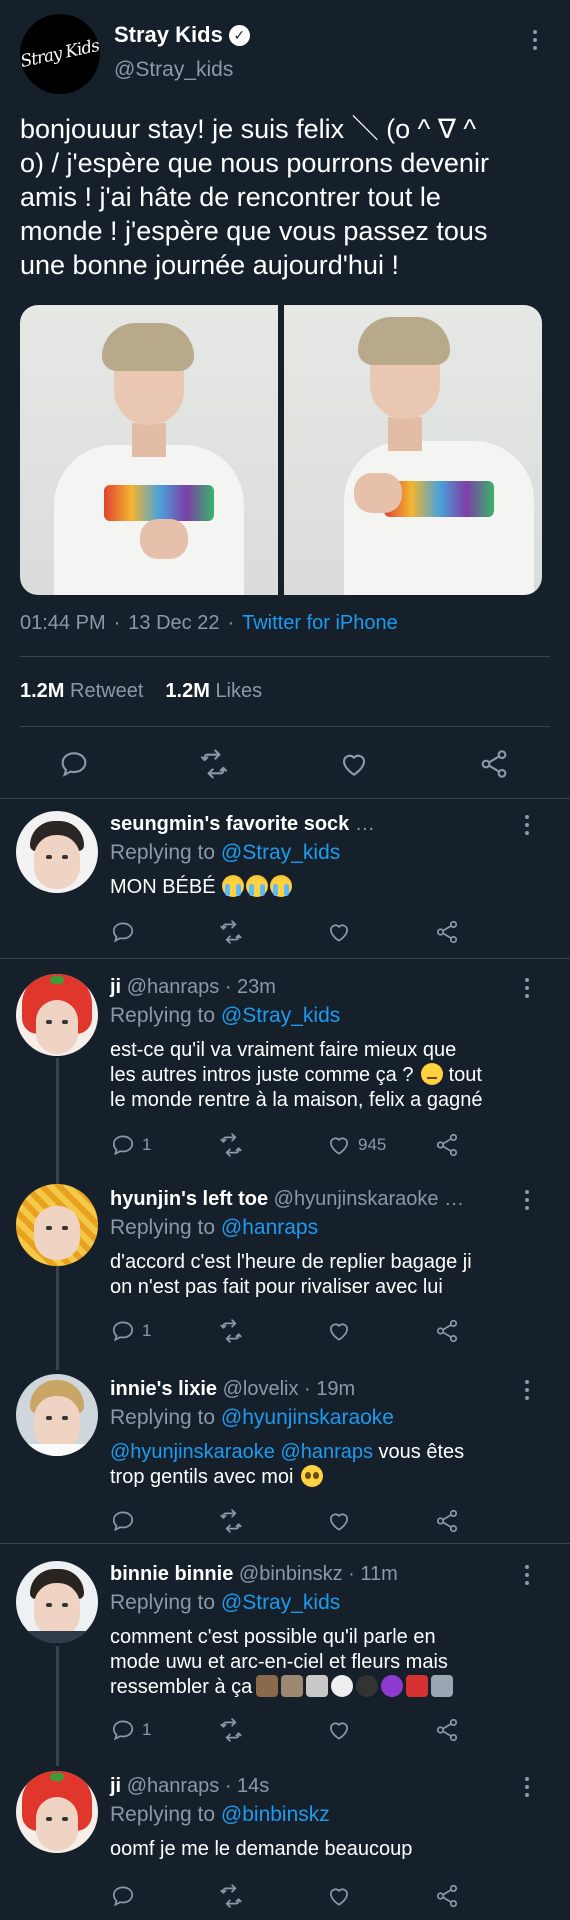 Image resolution: width=570 pixels, height=1920 pixels. What do you see at coordinates (163, 1389) in the screenshot?
I see `reply-author-name: innie's lixie` at bounding box center [163, 1389].